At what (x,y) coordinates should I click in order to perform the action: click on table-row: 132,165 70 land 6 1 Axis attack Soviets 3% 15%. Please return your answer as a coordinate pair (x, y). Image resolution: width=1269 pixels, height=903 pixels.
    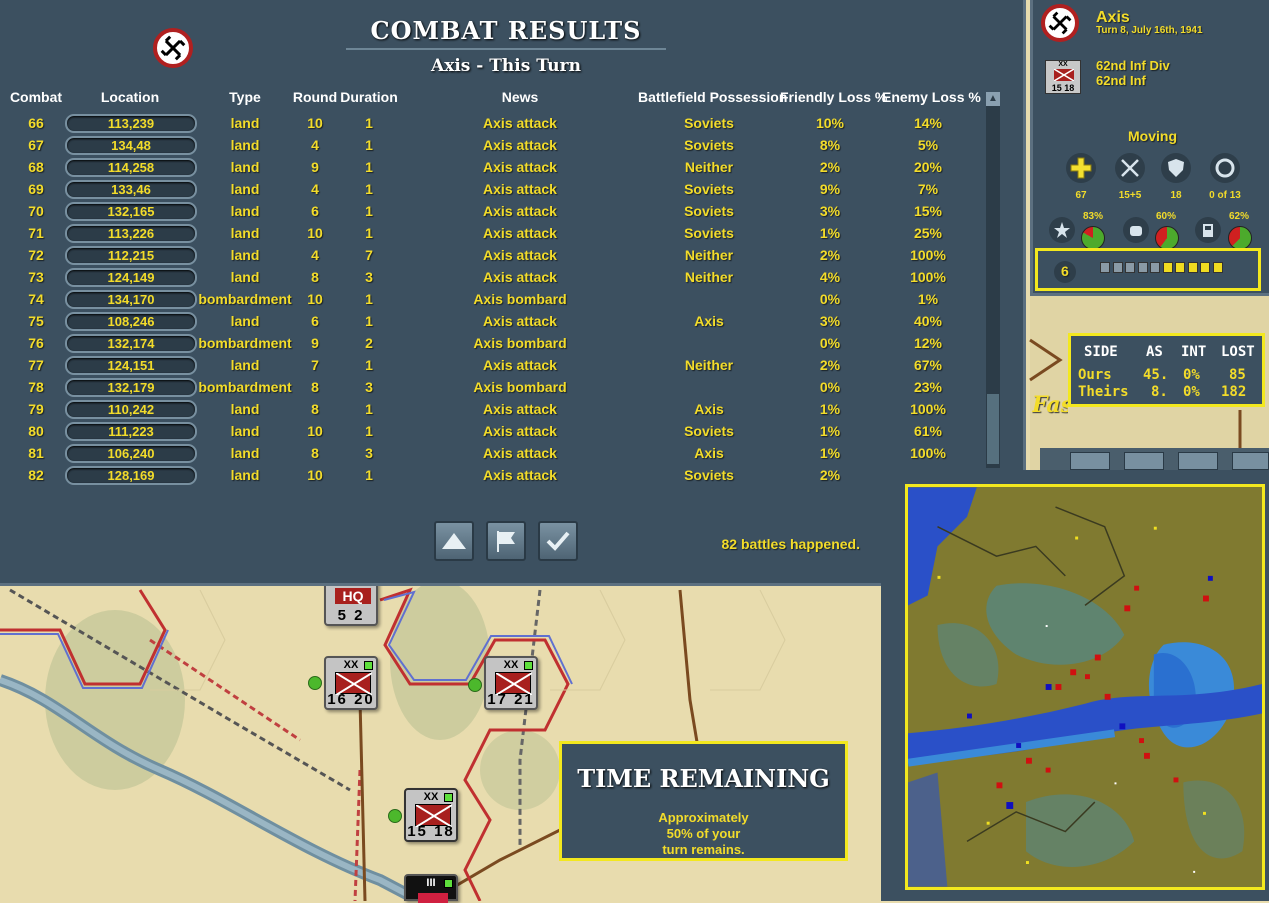
    Looking at the image, I should click on (490, 212).